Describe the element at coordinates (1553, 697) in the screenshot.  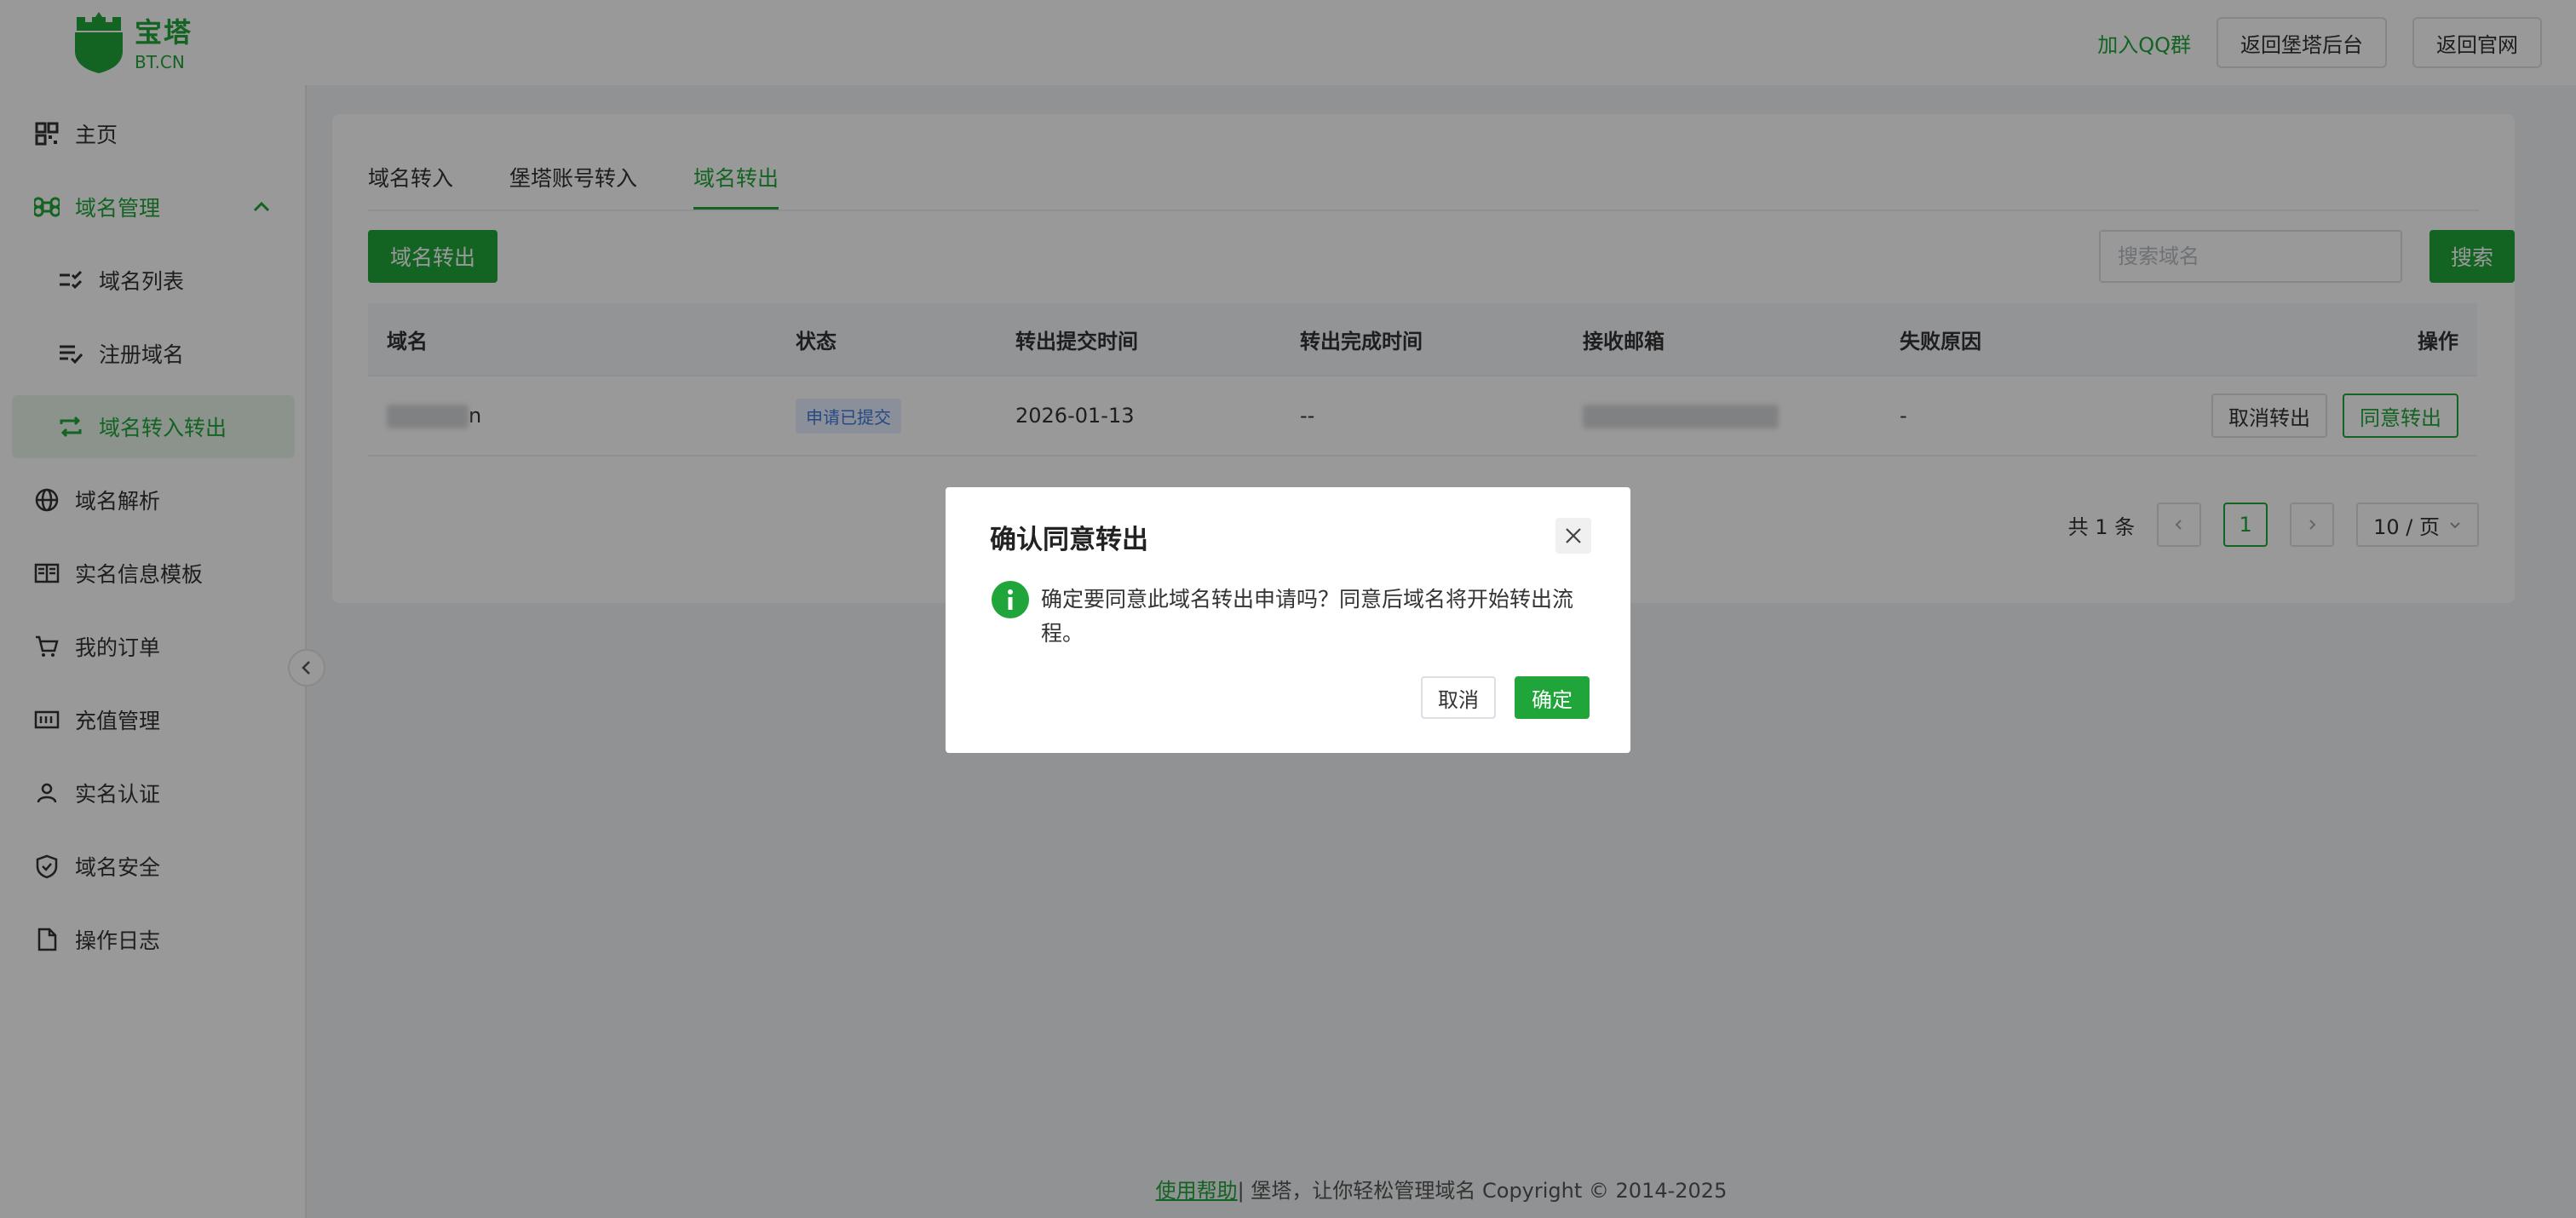
I see `dialog-confirm-button: 确定` at that location.